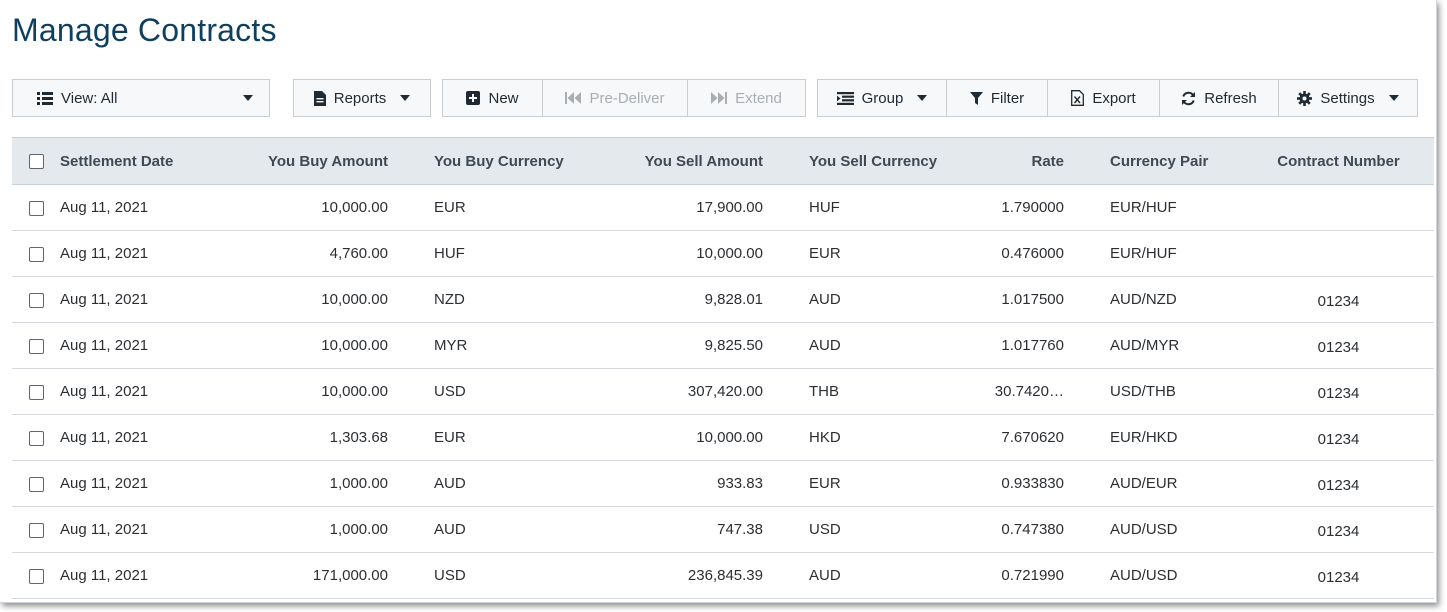 This screenshot has width=1447, height=612. Describe the element at coordinates (1012, 253) in the screenshot. I see `rate-cell: 0.476000` at that location.